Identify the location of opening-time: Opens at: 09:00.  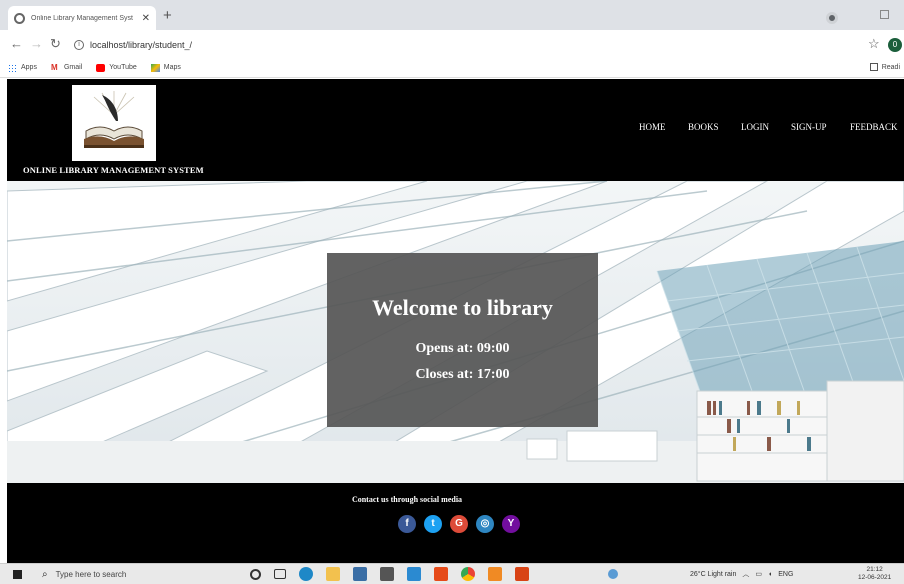
(462, 348).